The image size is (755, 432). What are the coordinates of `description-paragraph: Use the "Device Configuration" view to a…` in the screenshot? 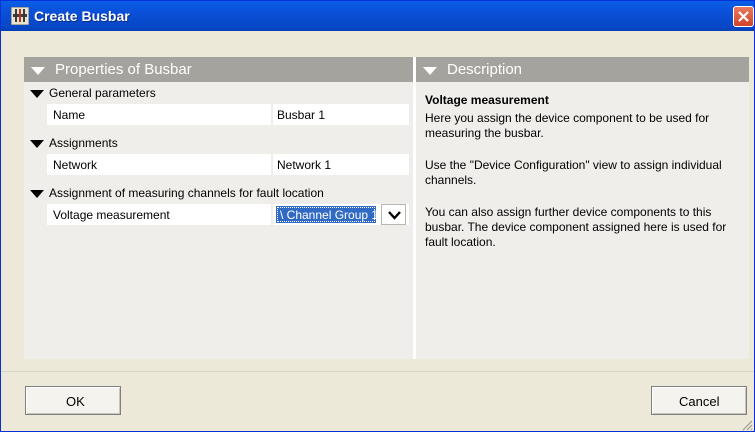 It's located at (573, 172).